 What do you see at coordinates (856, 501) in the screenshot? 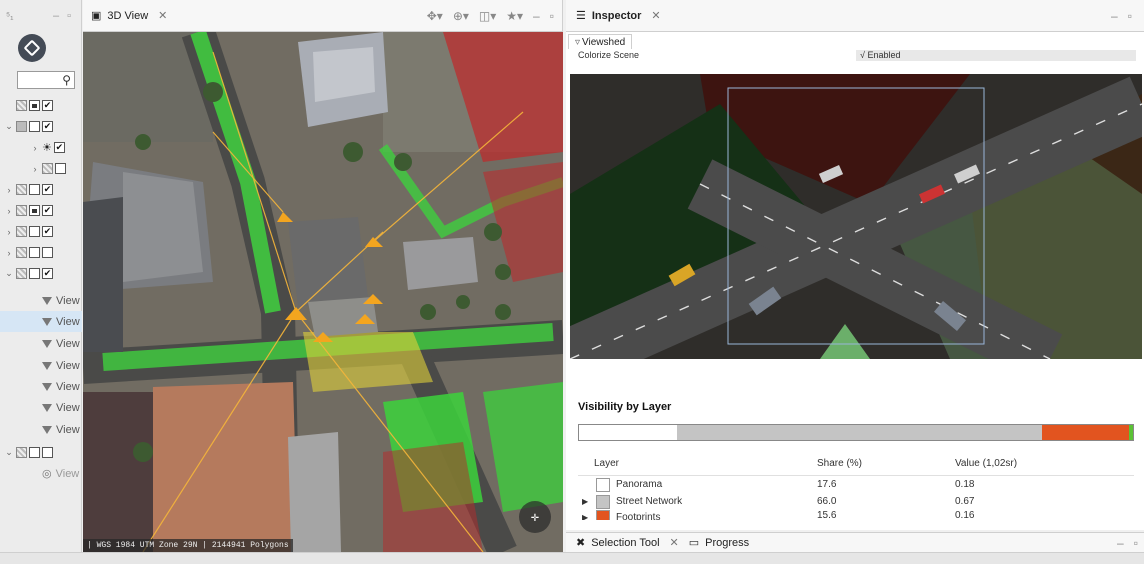
I see `table-row: ▶ Street Network 66.0 0.67` at bounding box center [856, 501].